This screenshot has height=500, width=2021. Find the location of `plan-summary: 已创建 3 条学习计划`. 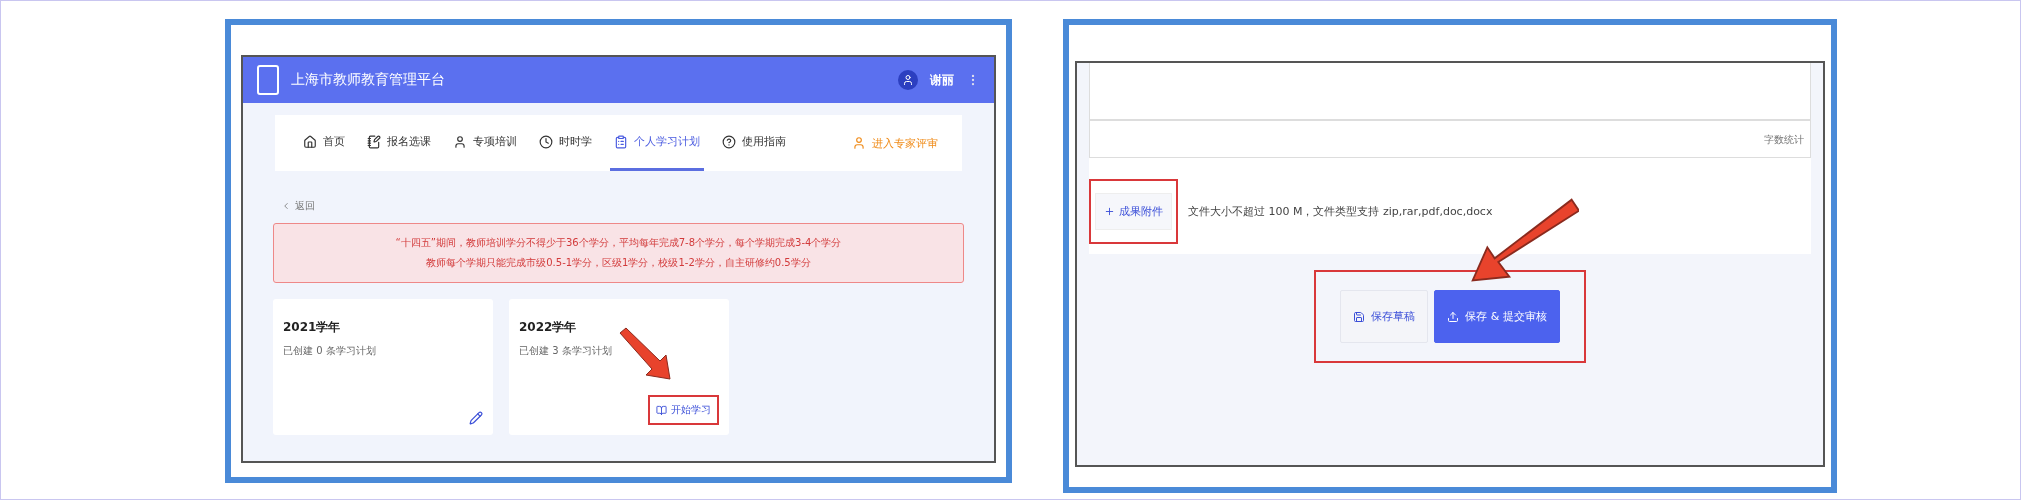

plan-summary: 已创建 3 条学习计划 is located at coordinates (566, 351).